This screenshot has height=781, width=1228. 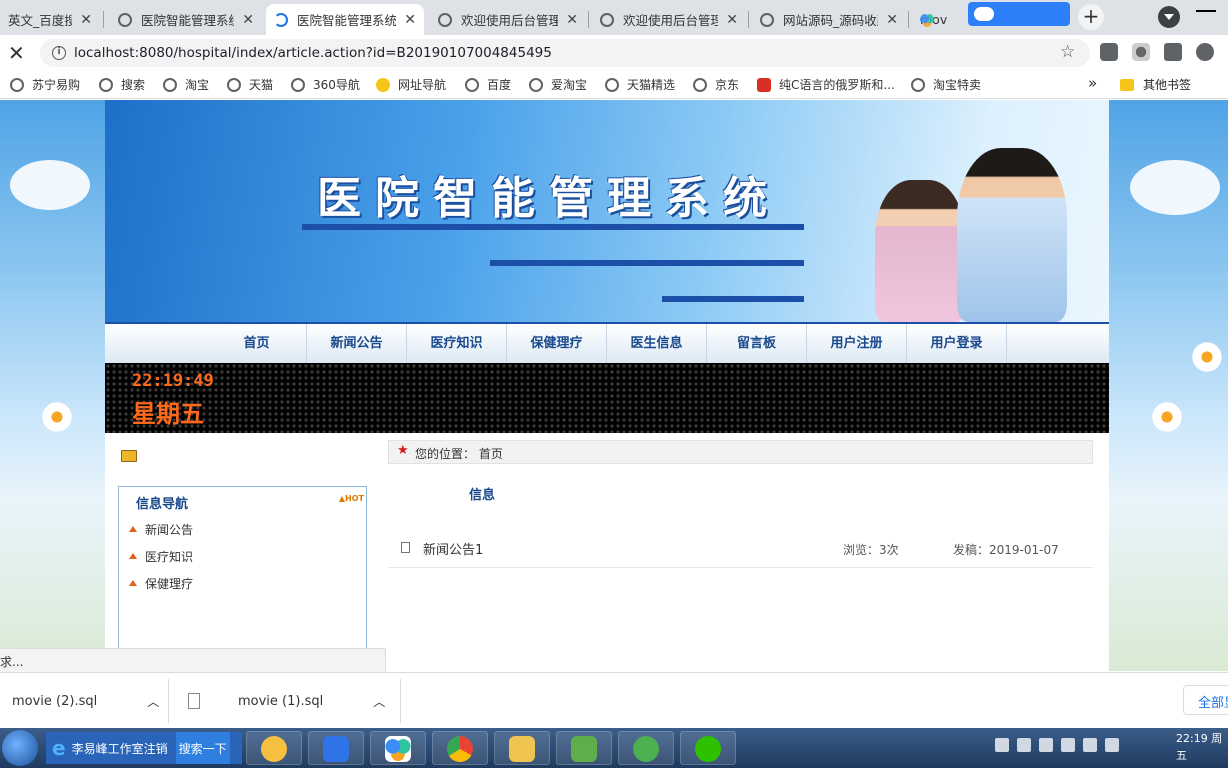 I want to click on download-item: movie (1).sql ︿, so click(x=286, y=701).